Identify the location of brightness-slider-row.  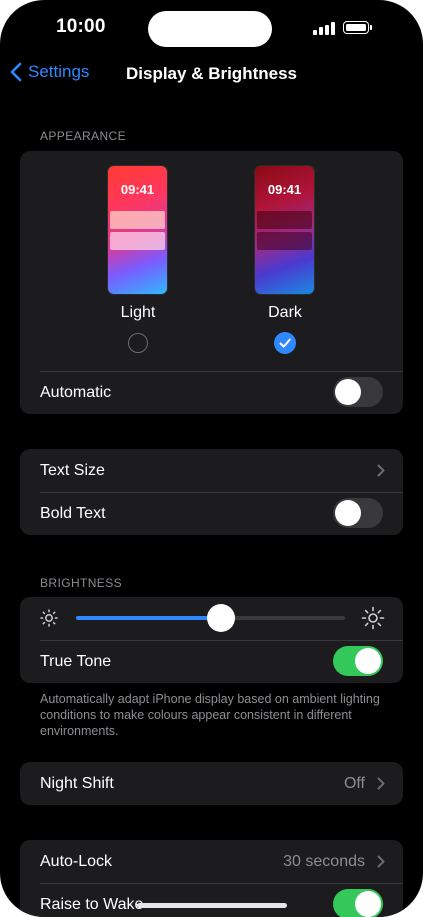
(211, 618).